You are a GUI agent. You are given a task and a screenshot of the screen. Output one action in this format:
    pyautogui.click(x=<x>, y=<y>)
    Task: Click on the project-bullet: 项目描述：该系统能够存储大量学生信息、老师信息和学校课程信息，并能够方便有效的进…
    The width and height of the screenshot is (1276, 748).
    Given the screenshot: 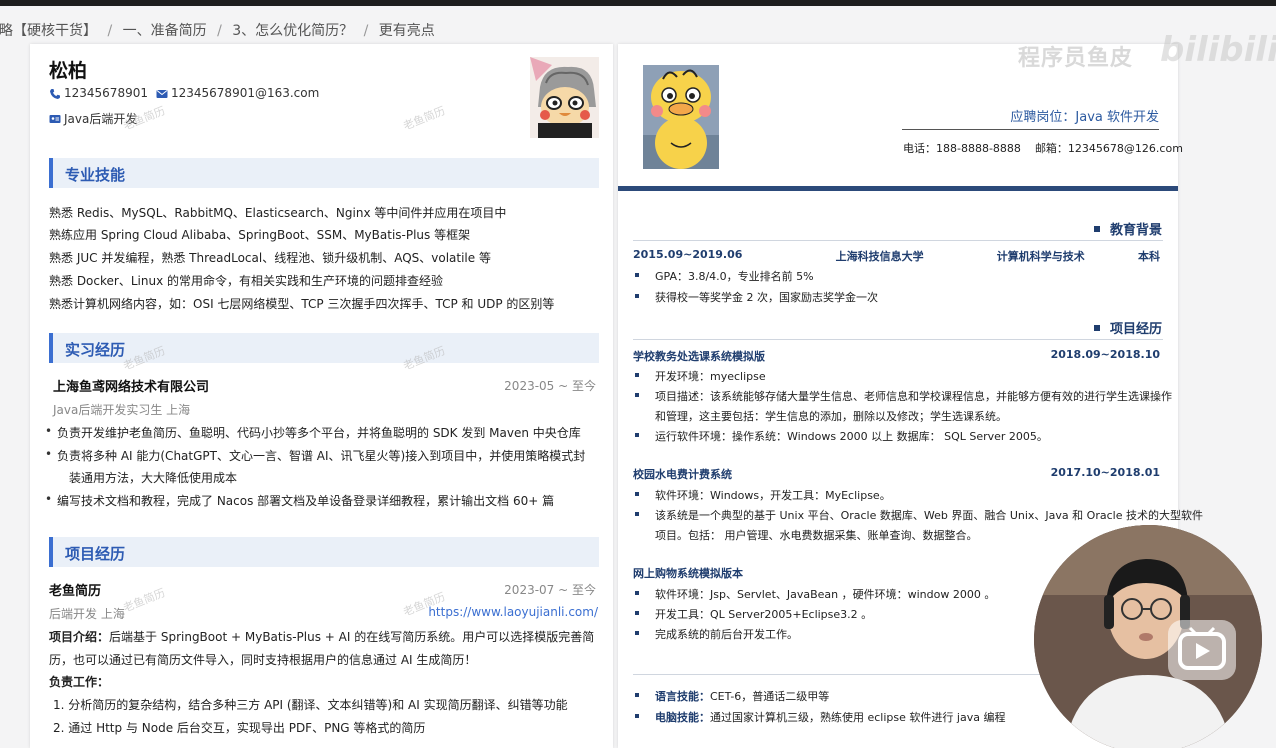 What is the action you would take?
    pyautogui.click(x=903, y=396)
    